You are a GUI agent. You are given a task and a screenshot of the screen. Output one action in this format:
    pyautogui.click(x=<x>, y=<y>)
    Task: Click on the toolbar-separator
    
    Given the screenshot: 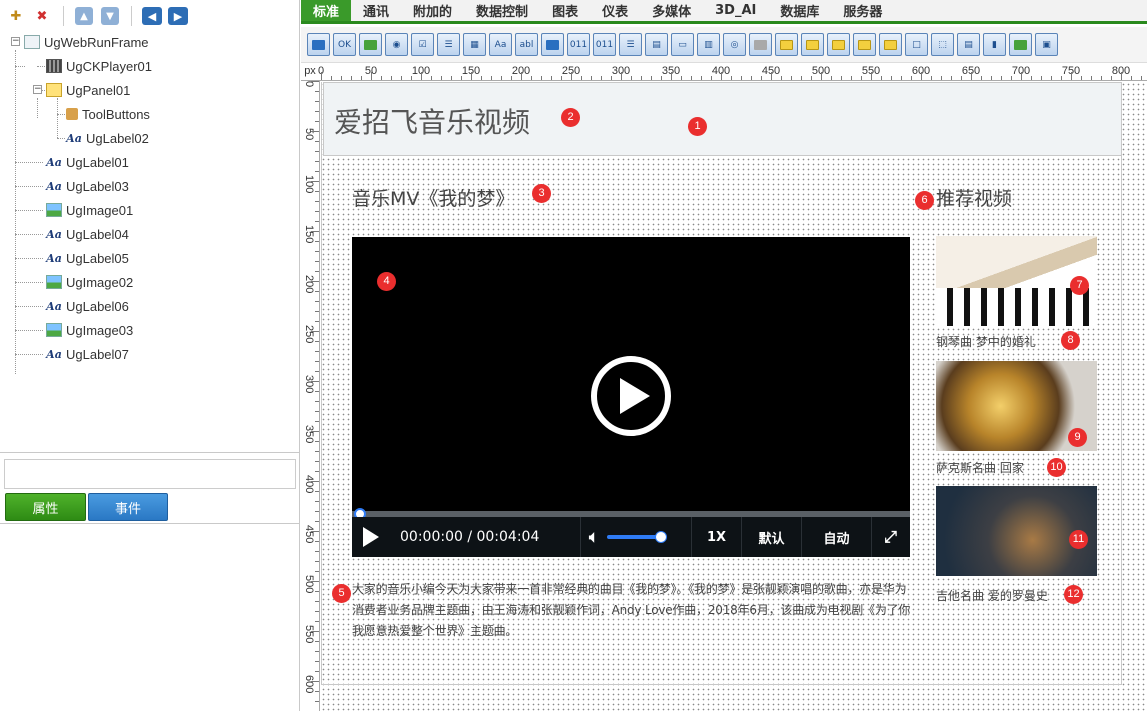 What is the action you would take?
    pyautogui.click(x=60, y=16)
    